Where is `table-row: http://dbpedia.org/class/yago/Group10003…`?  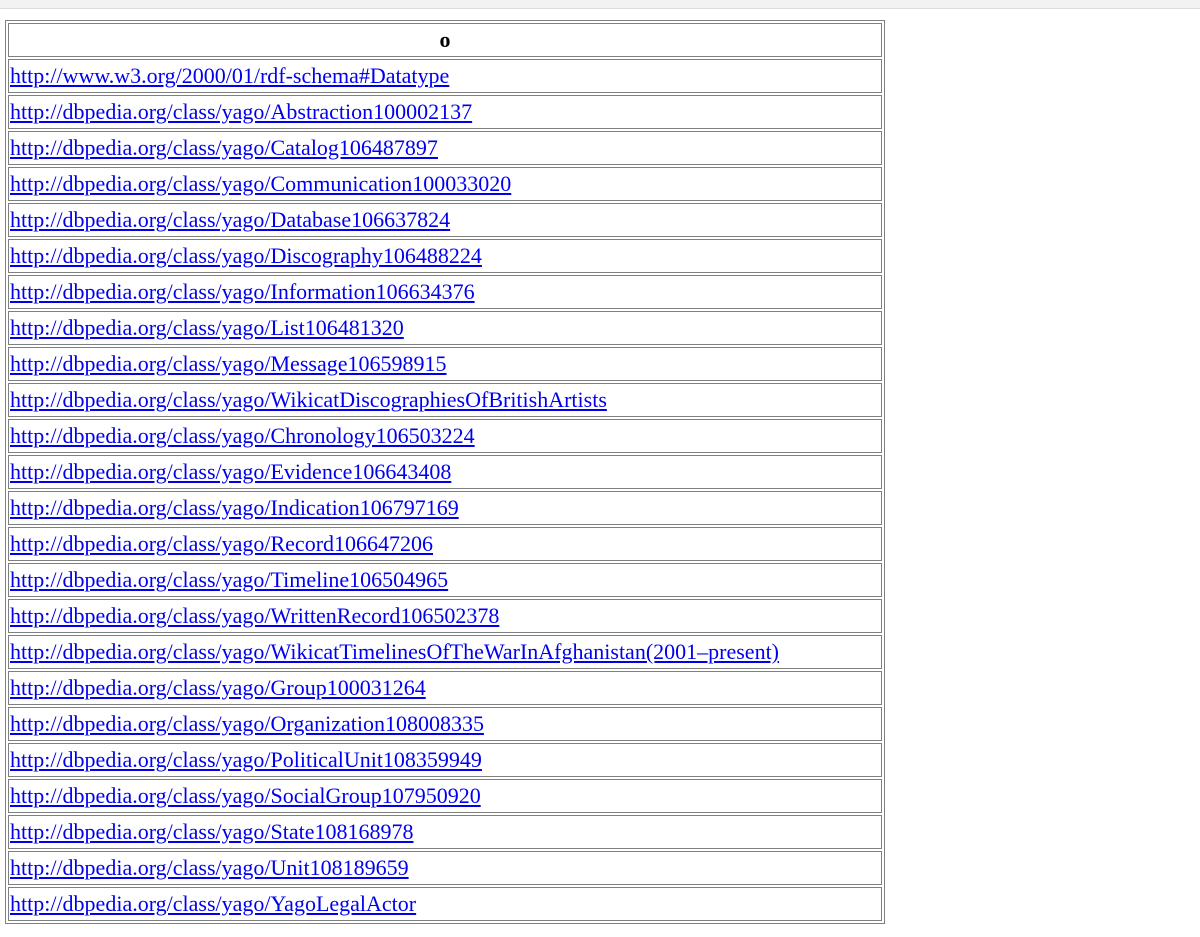
table-row: http://dbpedia.org/class/yago/Group10003… is located at coordinates (445, 688).